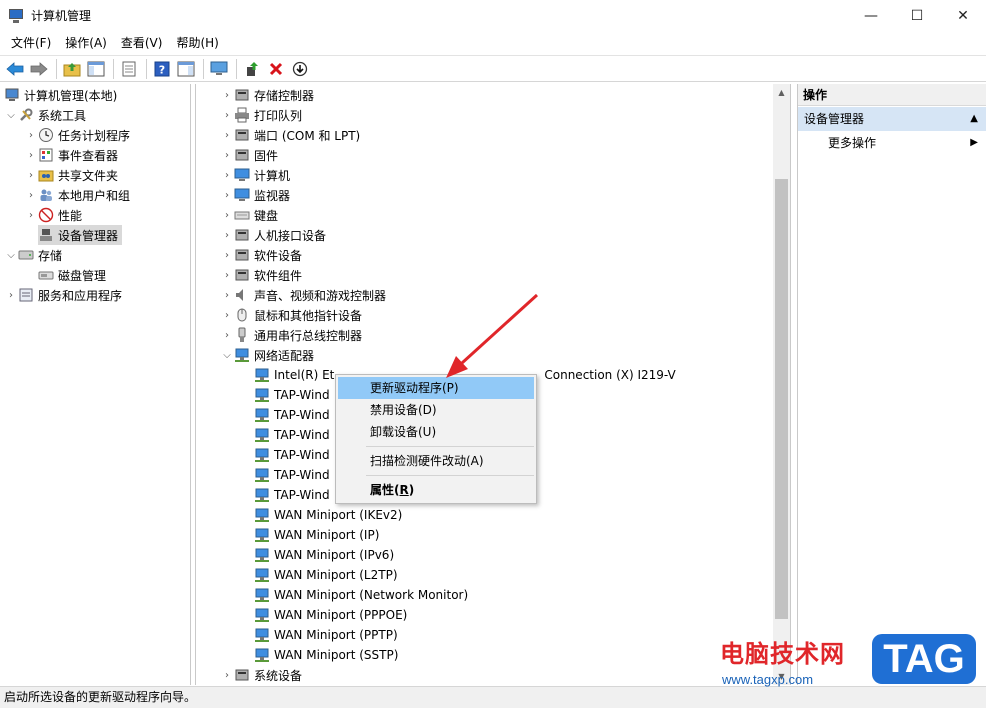  What do you see at coordinates (142, 43) in the screenshot?
I see `menu-view: 查看(V)` at bounding box center [142, 43].